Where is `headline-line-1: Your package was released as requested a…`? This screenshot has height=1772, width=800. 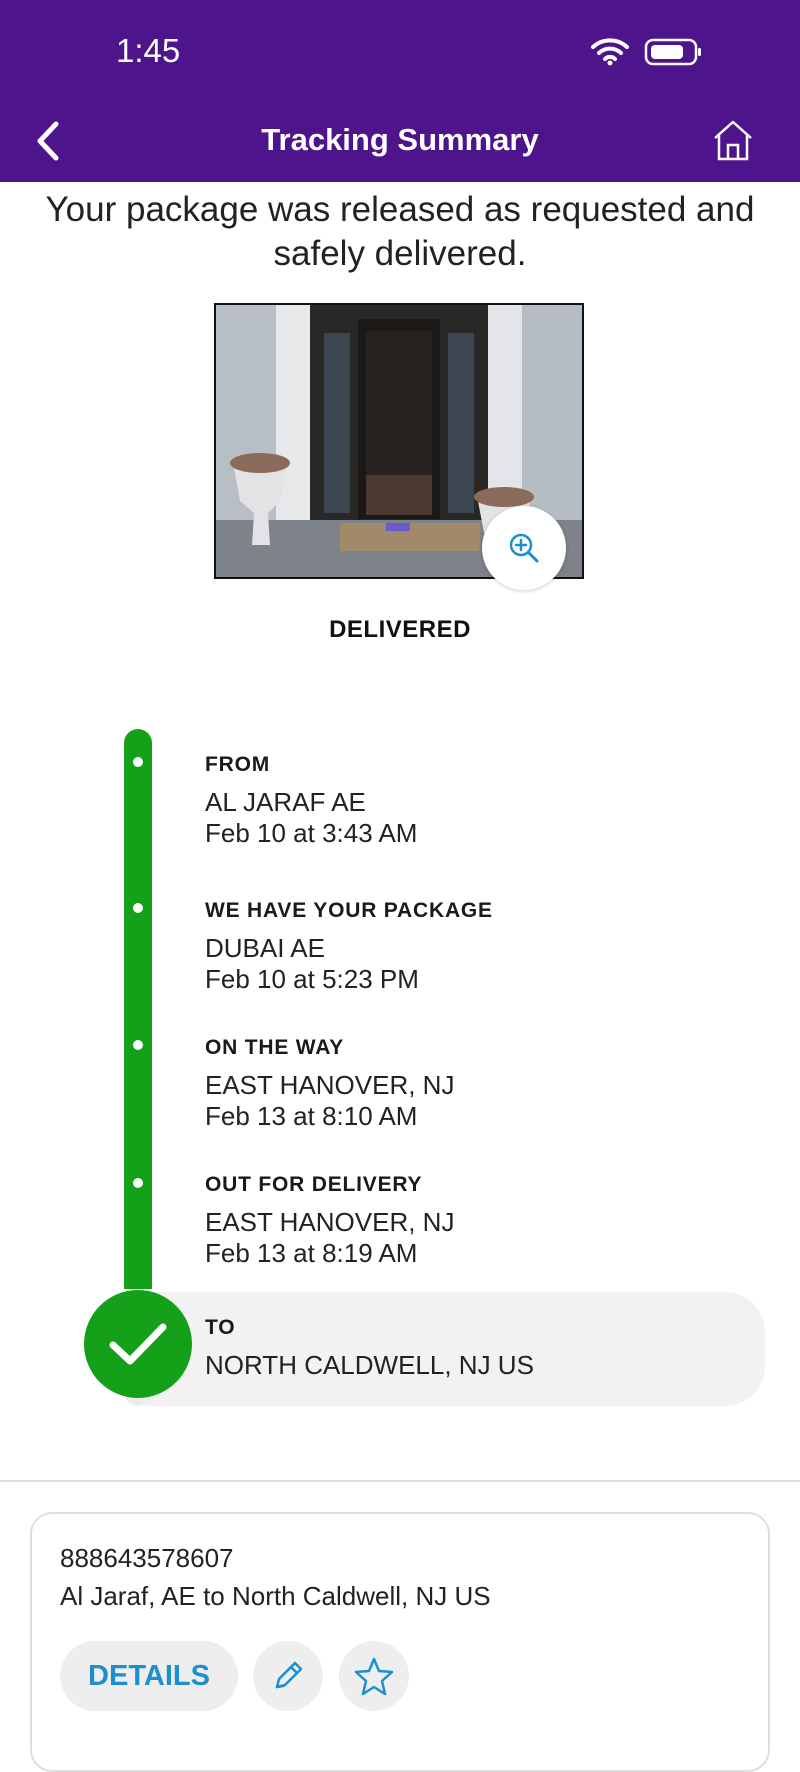
headline-line-1: Your package was released as requested a… is located at coordinates (400, 209).